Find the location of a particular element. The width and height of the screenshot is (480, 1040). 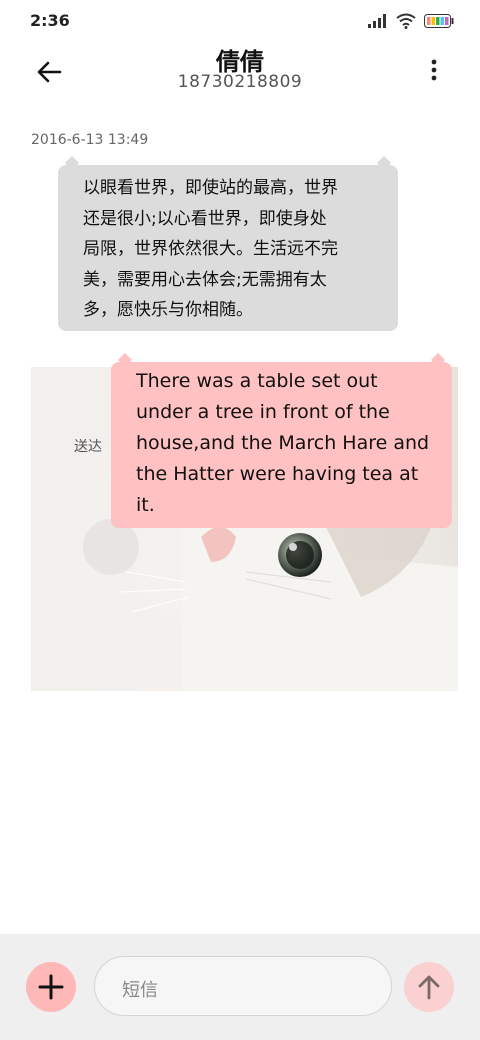

status-time: 2:36 is located at coordinates (50, 20).